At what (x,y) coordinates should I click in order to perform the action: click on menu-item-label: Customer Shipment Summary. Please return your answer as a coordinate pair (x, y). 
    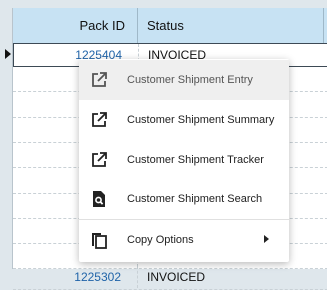
    Looking at the image, I should click on (201, 120).